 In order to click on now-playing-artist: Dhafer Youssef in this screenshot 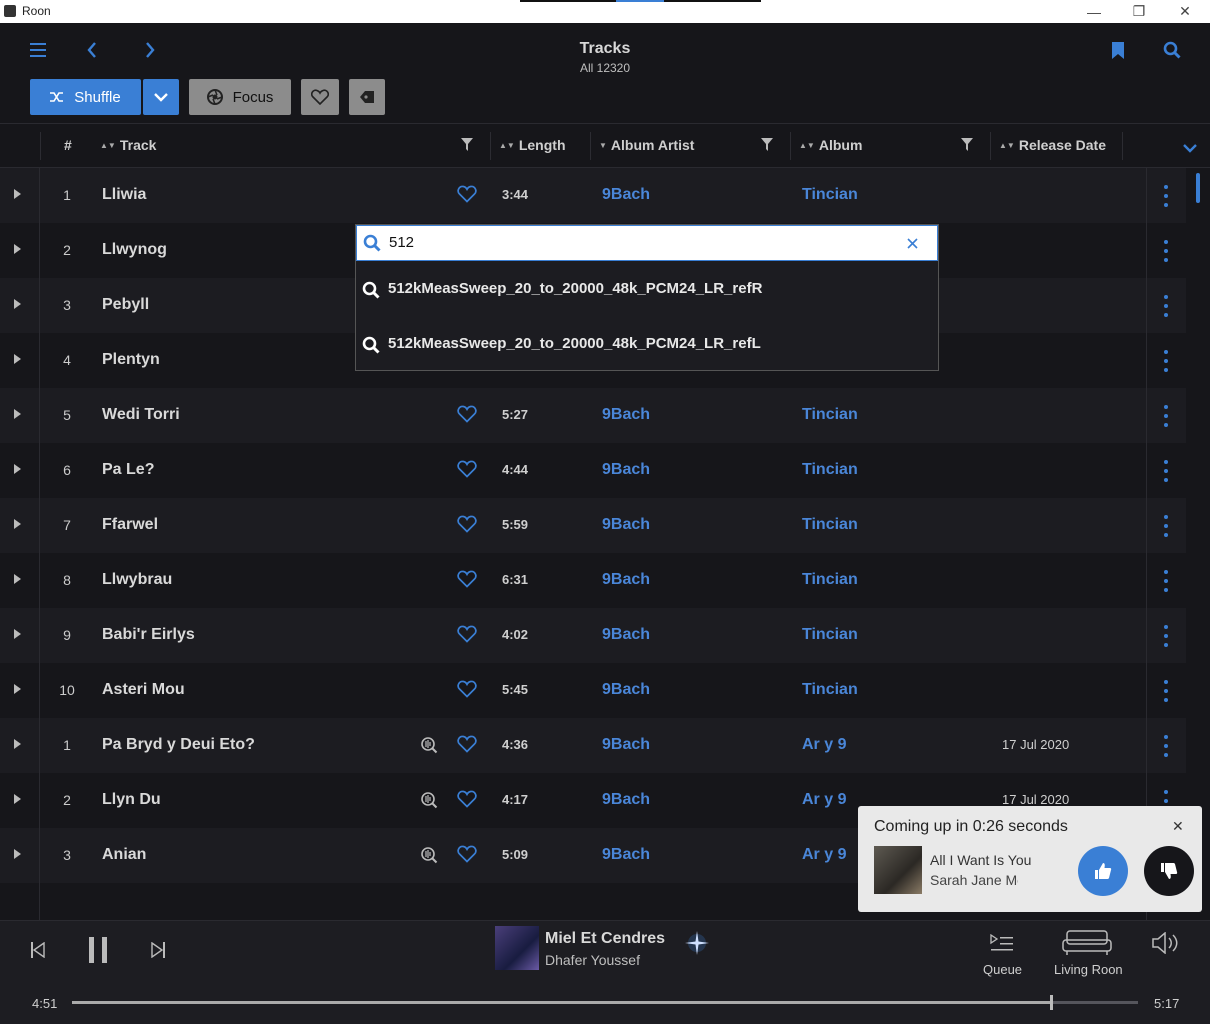, I will do `click(592, 960)`.